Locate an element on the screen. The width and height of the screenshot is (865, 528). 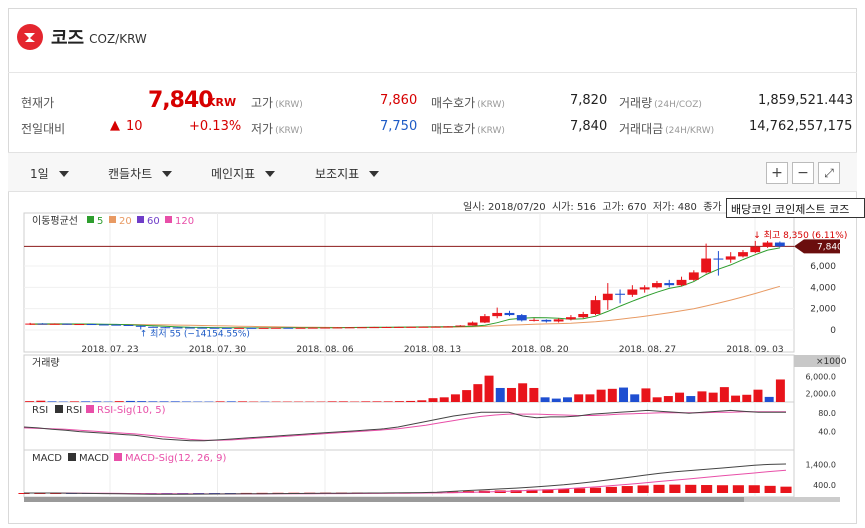
low-annotation: ↑ 최저 55 (−14154.55%) is located at coordinates (195, 333).